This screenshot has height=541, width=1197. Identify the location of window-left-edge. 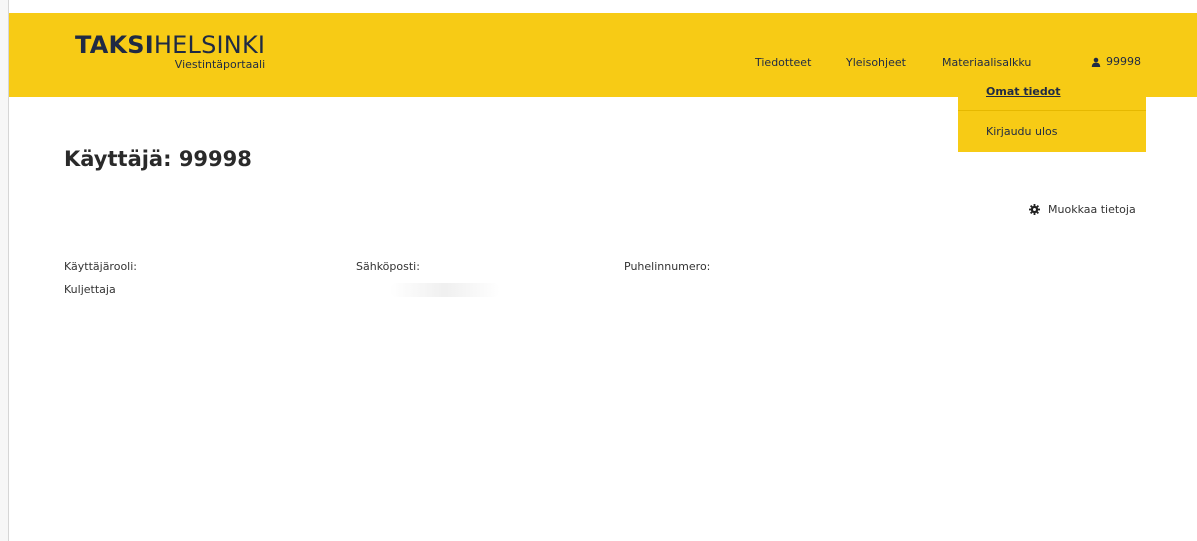
(4, 270).